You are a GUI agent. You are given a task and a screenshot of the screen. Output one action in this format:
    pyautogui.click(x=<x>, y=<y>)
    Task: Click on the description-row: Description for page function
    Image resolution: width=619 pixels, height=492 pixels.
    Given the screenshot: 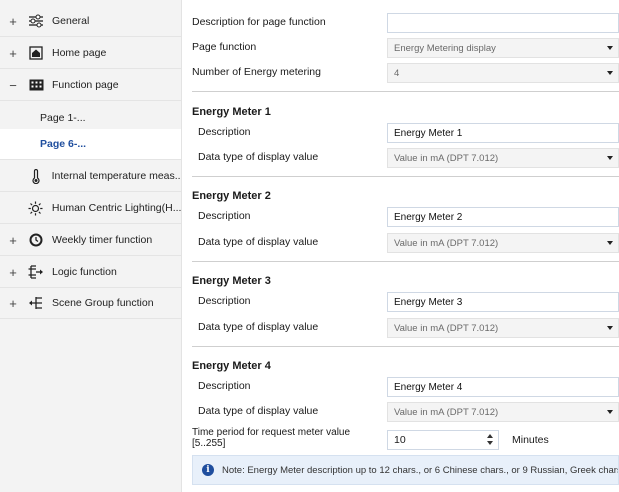 What is the action you would take?
    pyautogui.click(x=405, y=23)
    